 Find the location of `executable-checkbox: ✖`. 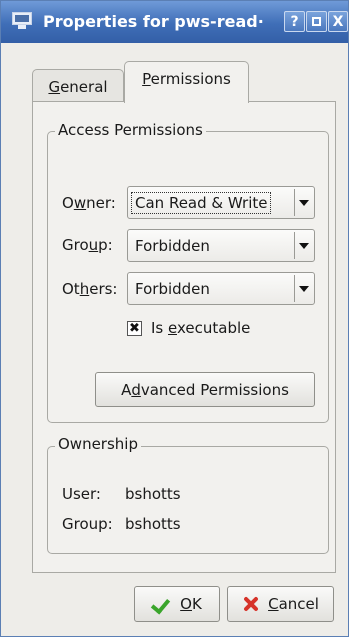

executable-checkbox: ✖ is located at coordinates (134, 328).